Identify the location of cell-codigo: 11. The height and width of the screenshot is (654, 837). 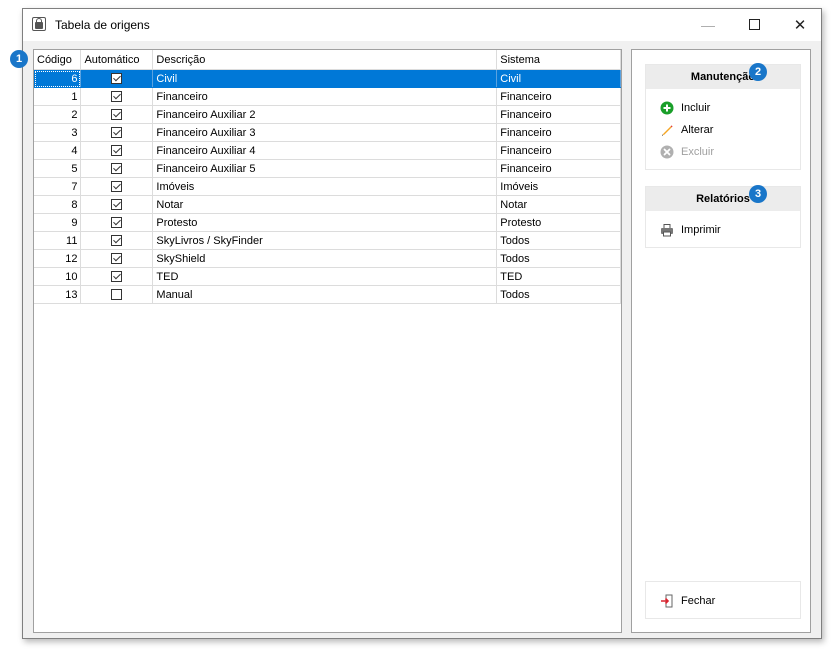
(58, 240).